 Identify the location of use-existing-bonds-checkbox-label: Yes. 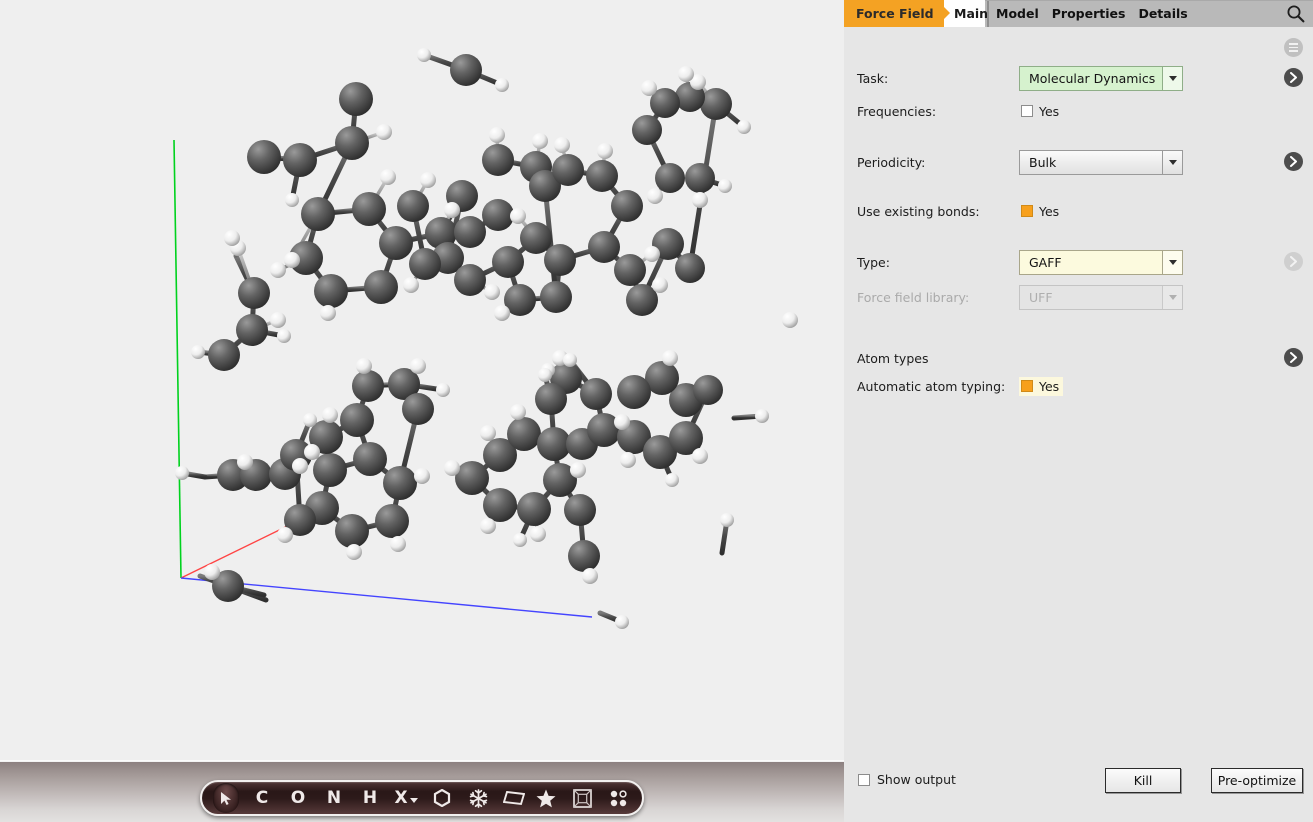
(1049, 211).